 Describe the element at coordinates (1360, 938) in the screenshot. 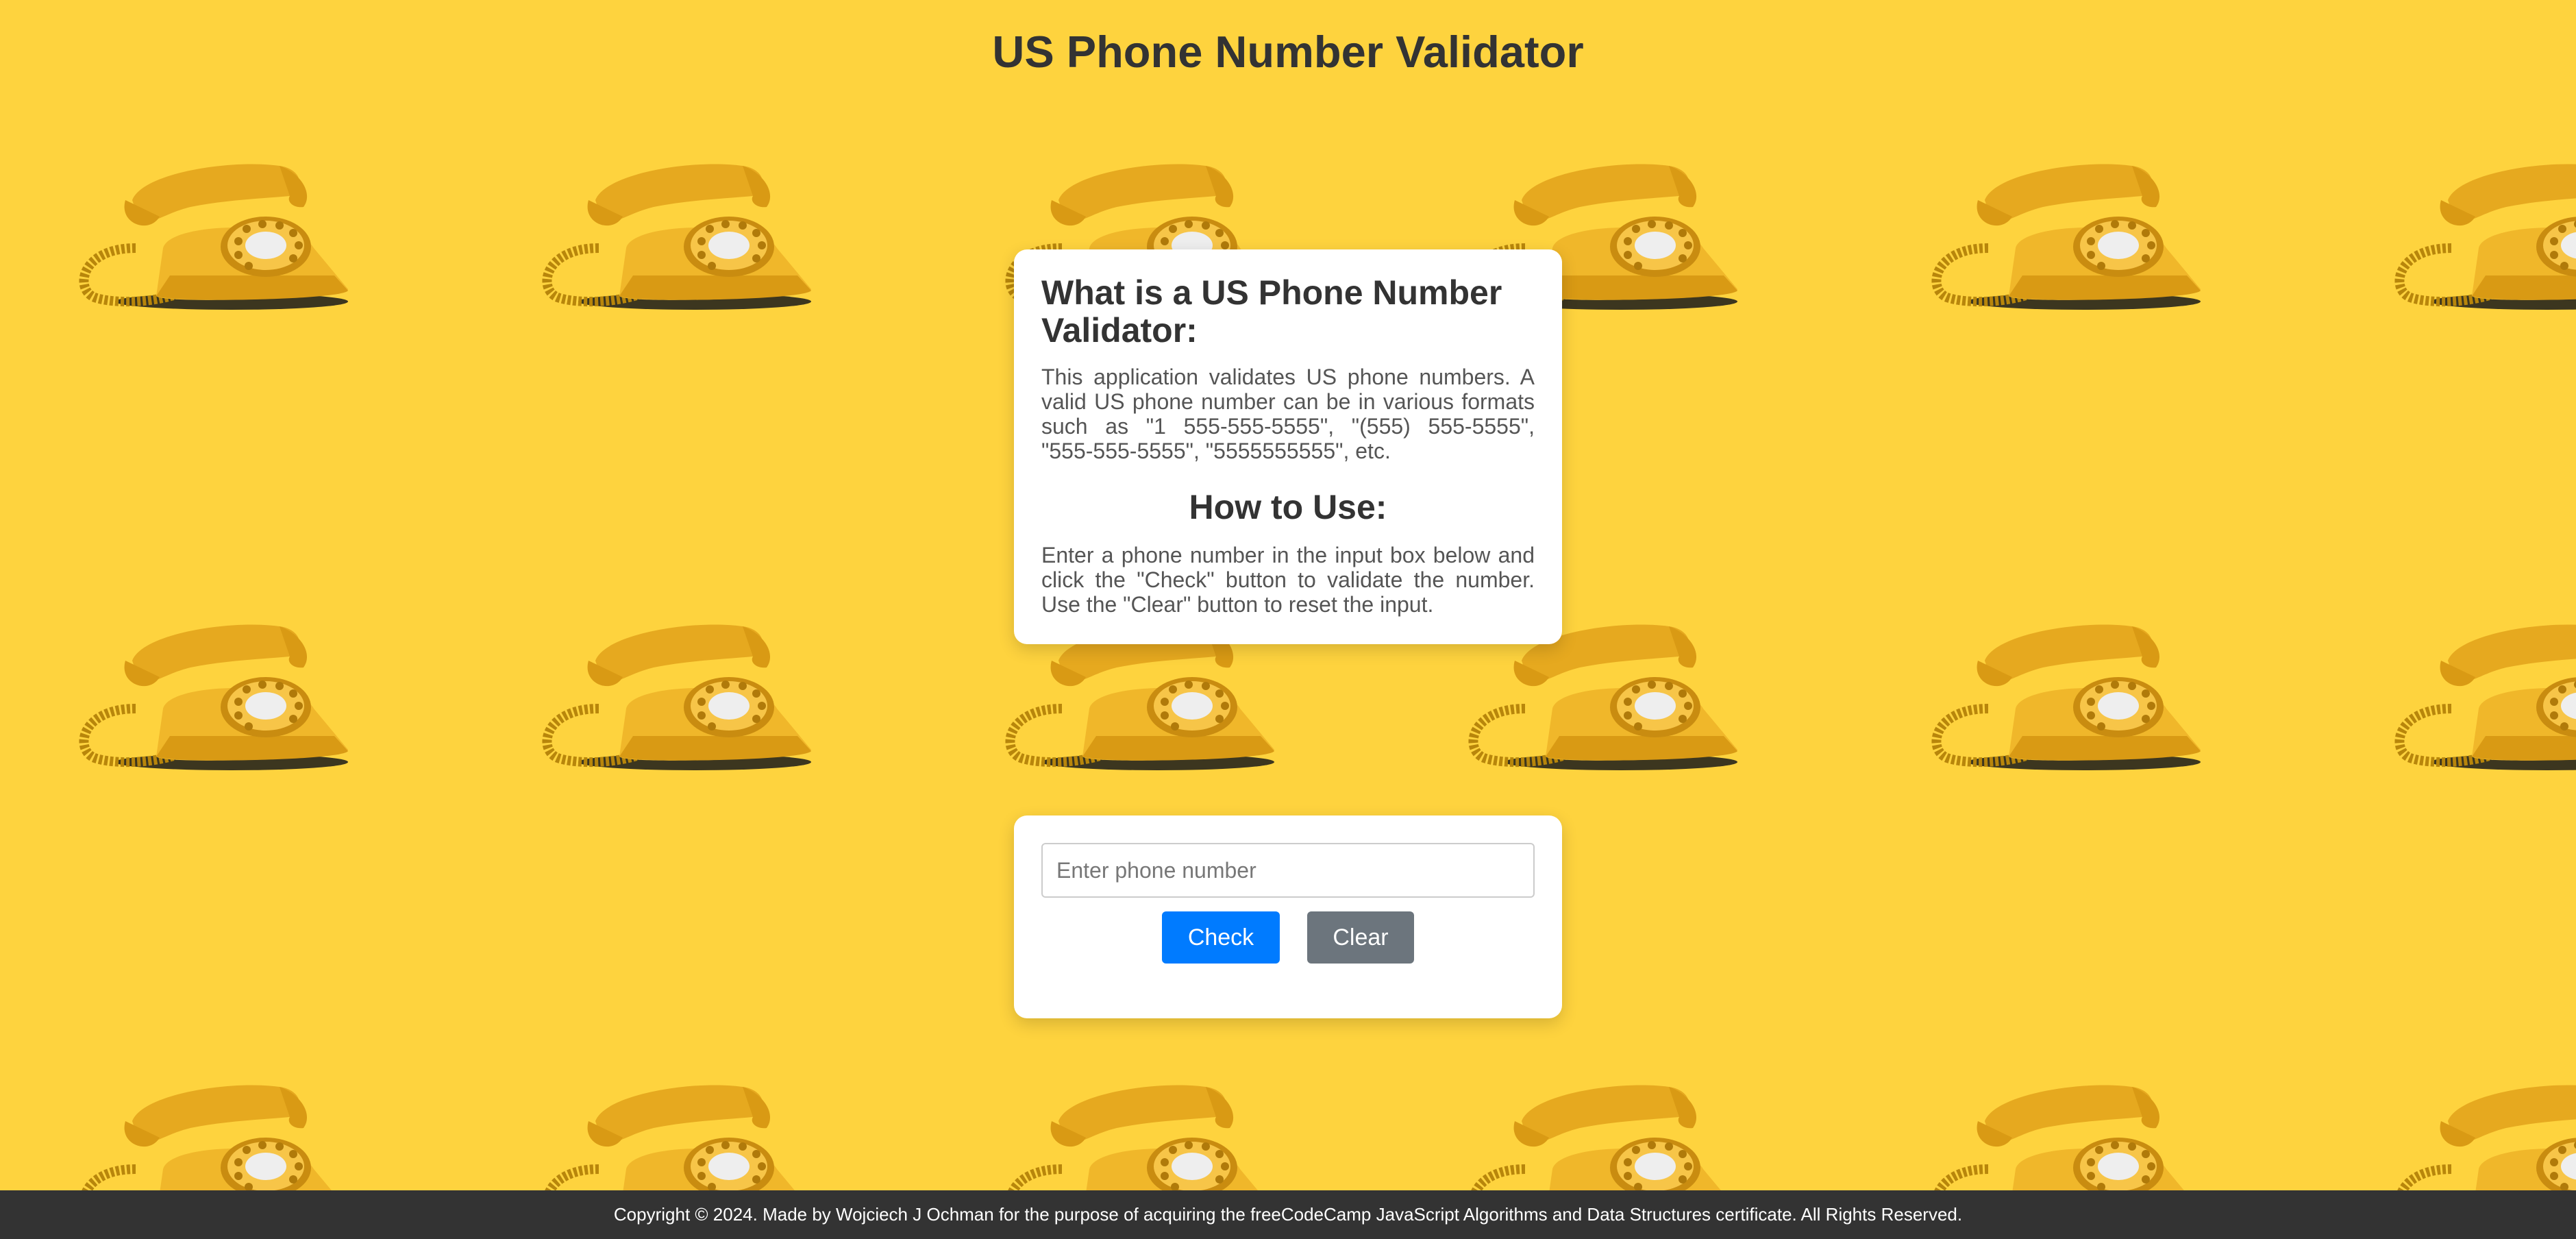

I see `clear-button: Clear` at that location.